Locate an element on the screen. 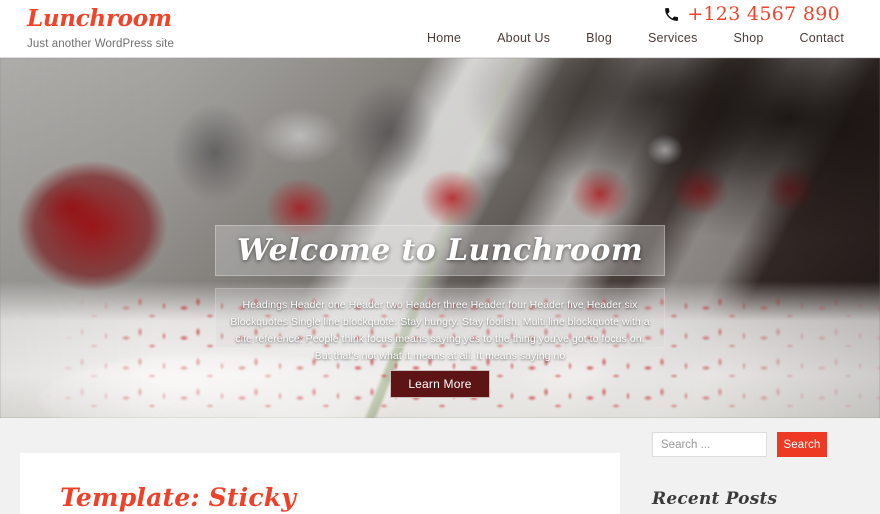 The image size is (880, 514). search-form: Search is located at coordinates (757, 444).